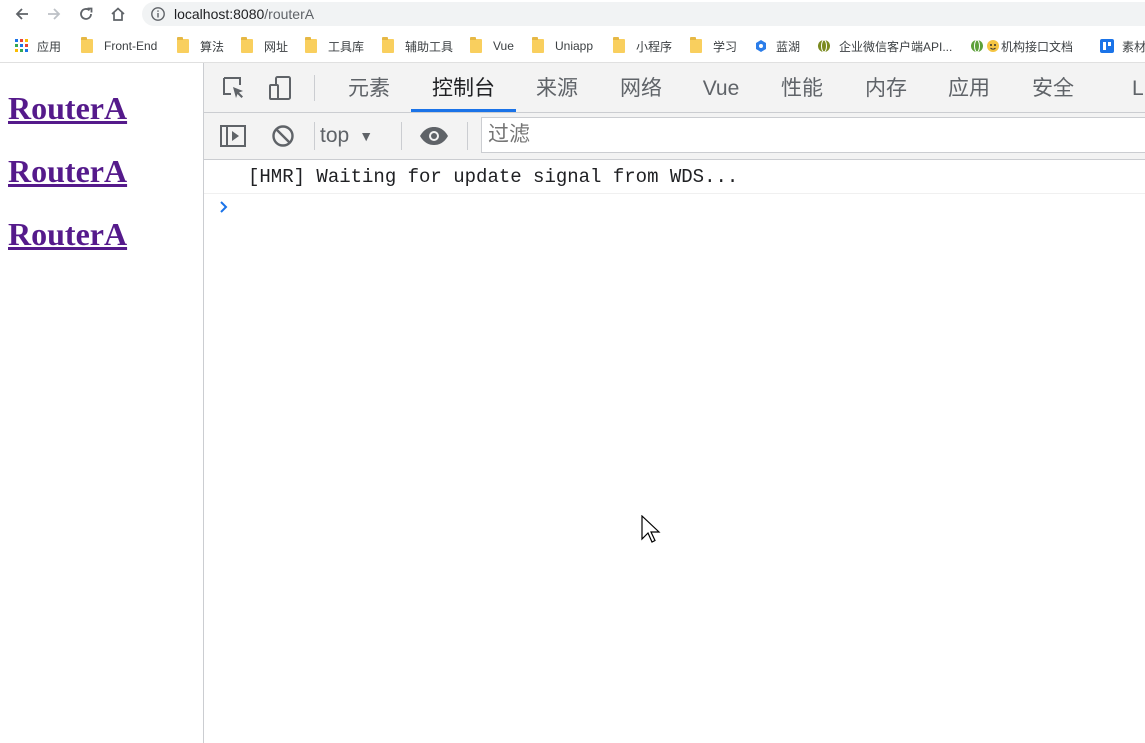 This screenshot has width=1145, height=743. What do you see at coordinates (643, 14) in the screenshot?
I see `address-bar: localhost:8080/routerA` at bounding box center [643, 14].